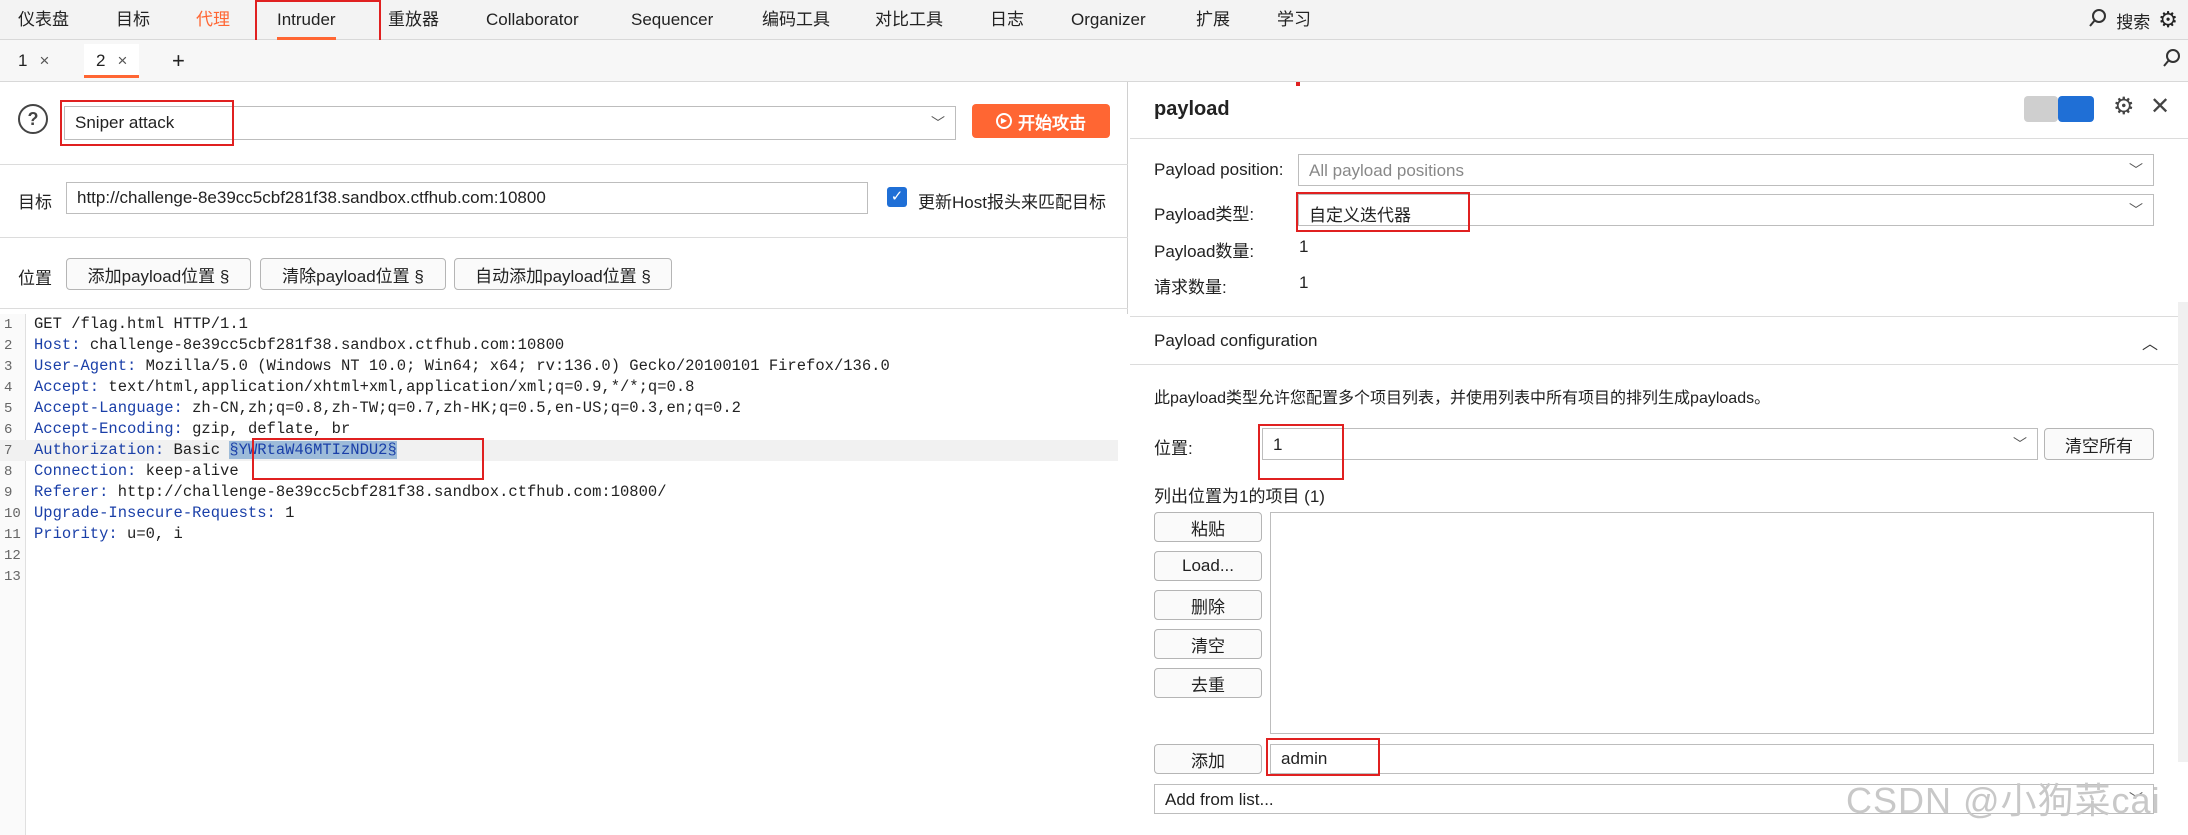  Describe the element at coordinates (43, 20) in the screenshot. I see `menu-dashboard: 仪表盘` at that location.